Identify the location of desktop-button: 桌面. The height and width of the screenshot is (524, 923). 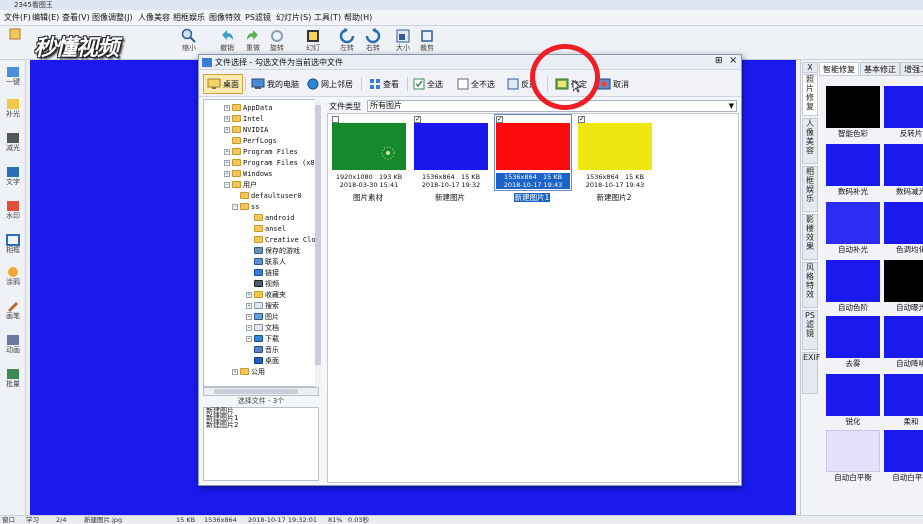
(223, 84).